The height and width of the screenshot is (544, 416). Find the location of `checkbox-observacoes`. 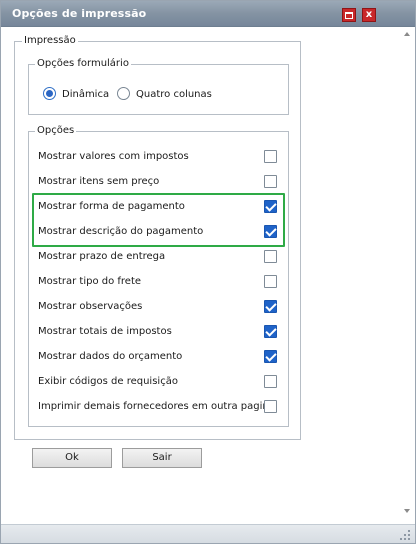

checkbox-observacoes is located at coordinates (270, 306).